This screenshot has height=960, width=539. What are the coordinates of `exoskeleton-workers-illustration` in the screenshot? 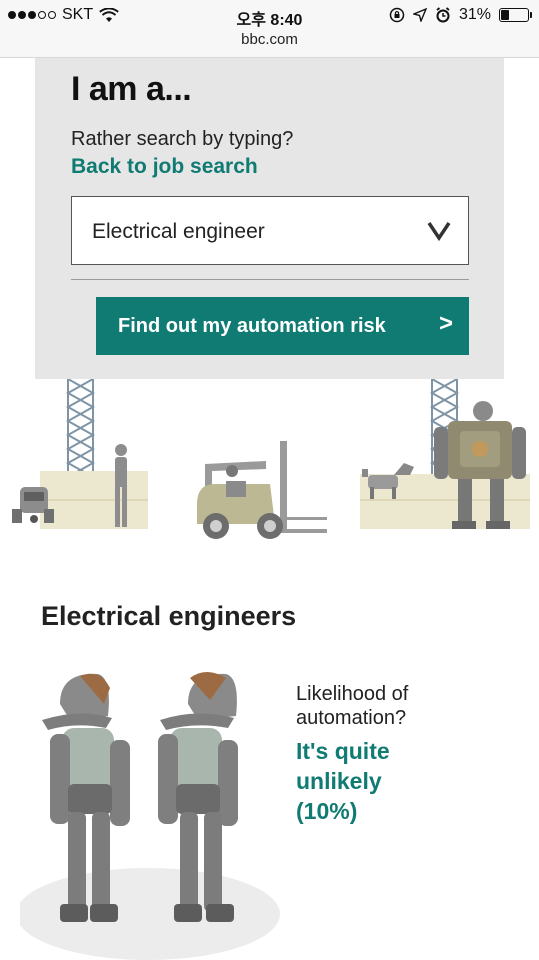 It's located at (150, 816).